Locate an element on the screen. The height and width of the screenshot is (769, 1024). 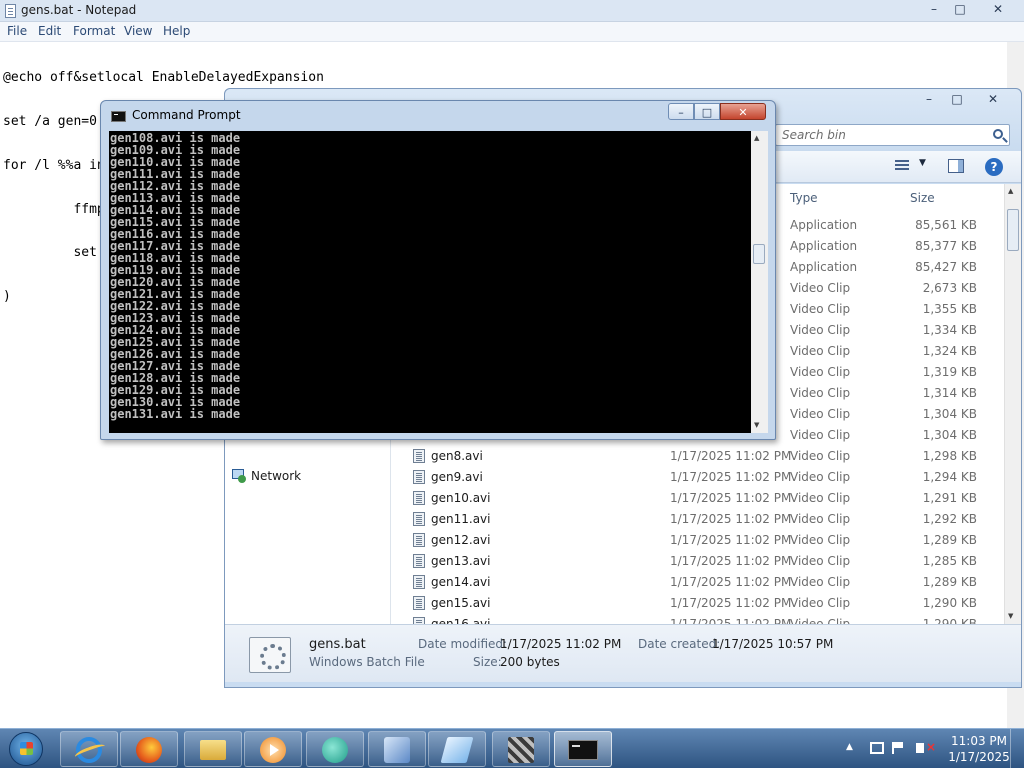
app-icon is located at coordinates (397, 750).